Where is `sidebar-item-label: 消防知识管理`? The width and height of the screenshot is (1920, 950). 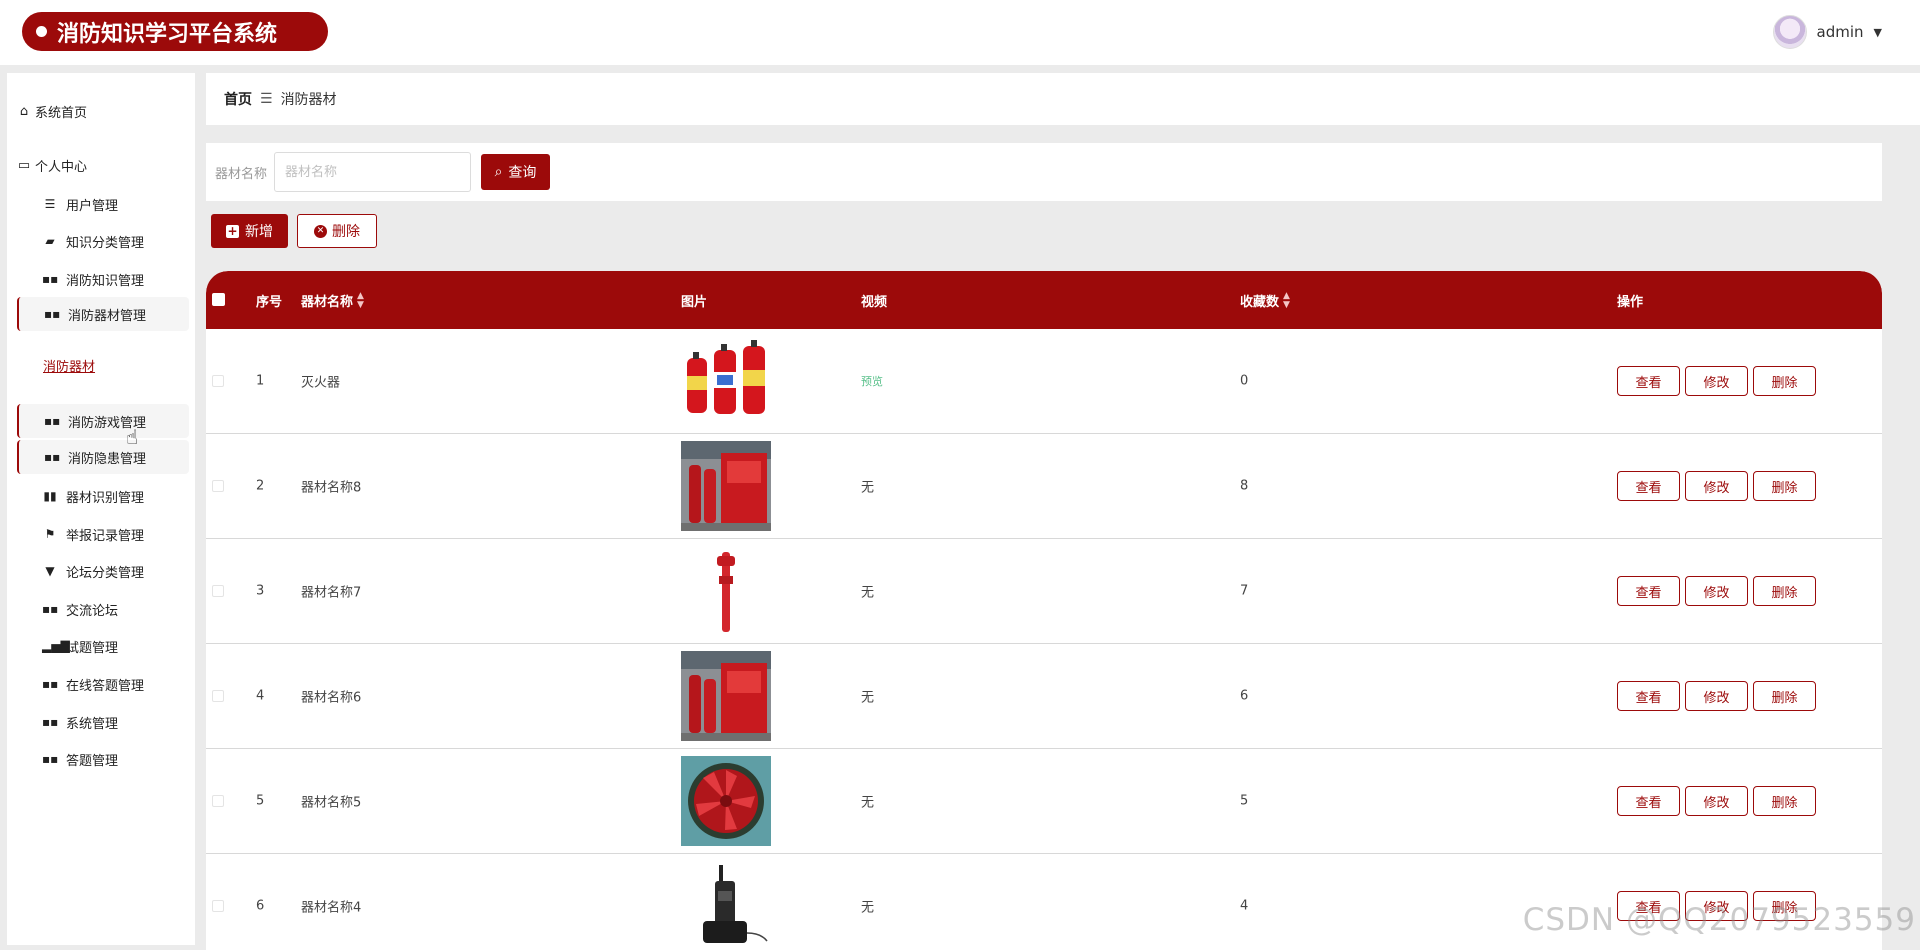
sidebar-item-label: 消防知识管理 is located at coordinates (105, 281).